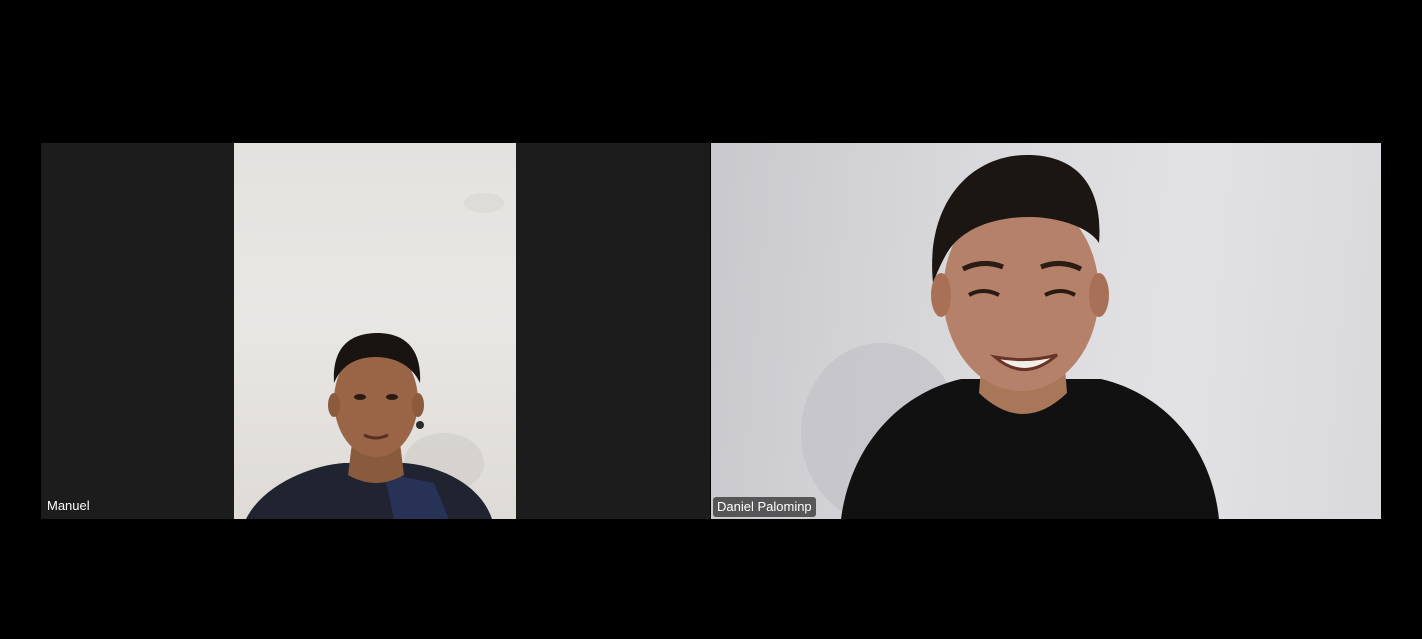 The width and height of the screenshot is (1422, 639). Describe the element at coordinates (68, 505) in the screenshot. I see `participant-name-label: Manuel` at that location.